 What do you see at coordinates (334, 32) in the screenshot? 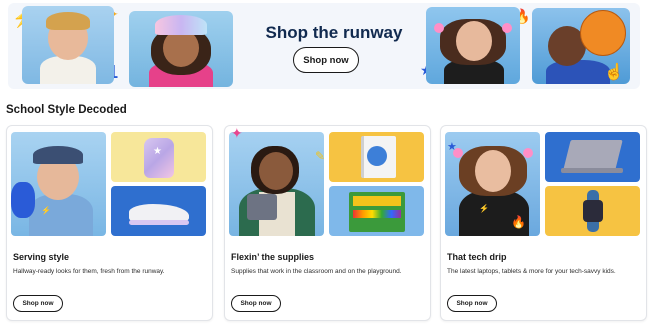
I see `hero-title: Shop the runway` at bounding box center [334, 32].